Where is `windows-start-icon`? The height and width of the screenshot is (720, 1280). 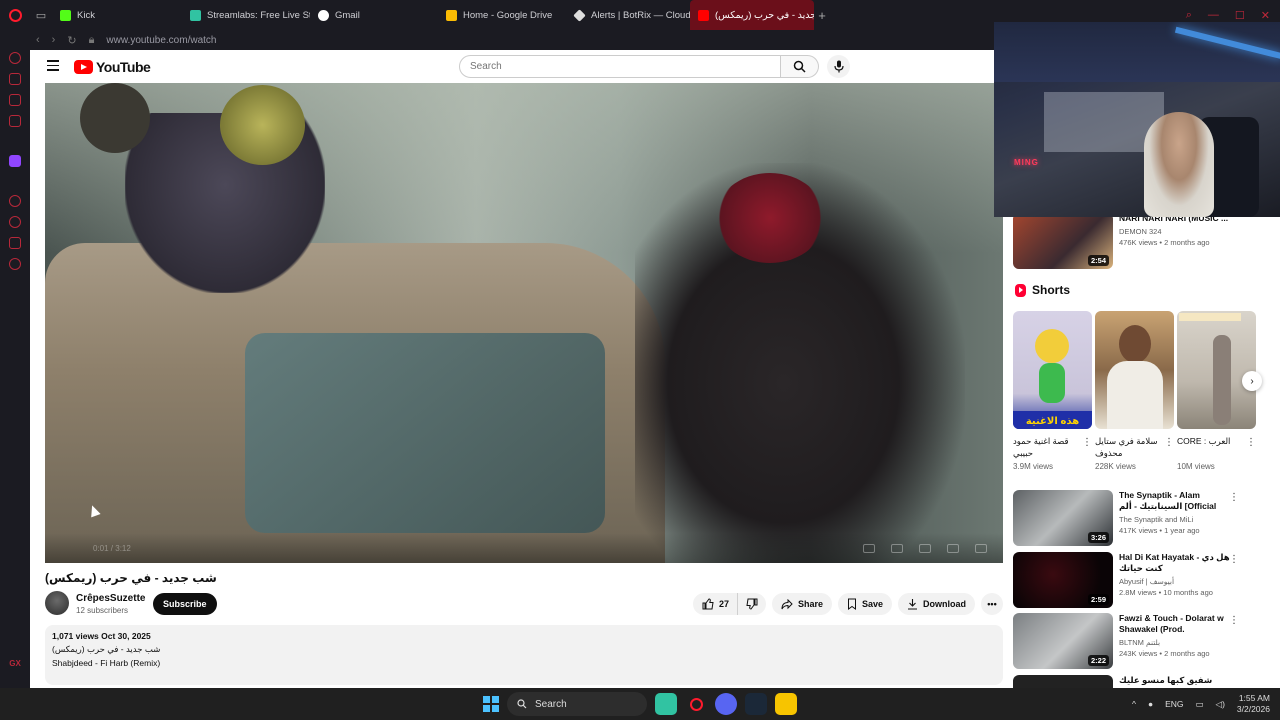 windows-start-icon is located at coordinates (491, 704).